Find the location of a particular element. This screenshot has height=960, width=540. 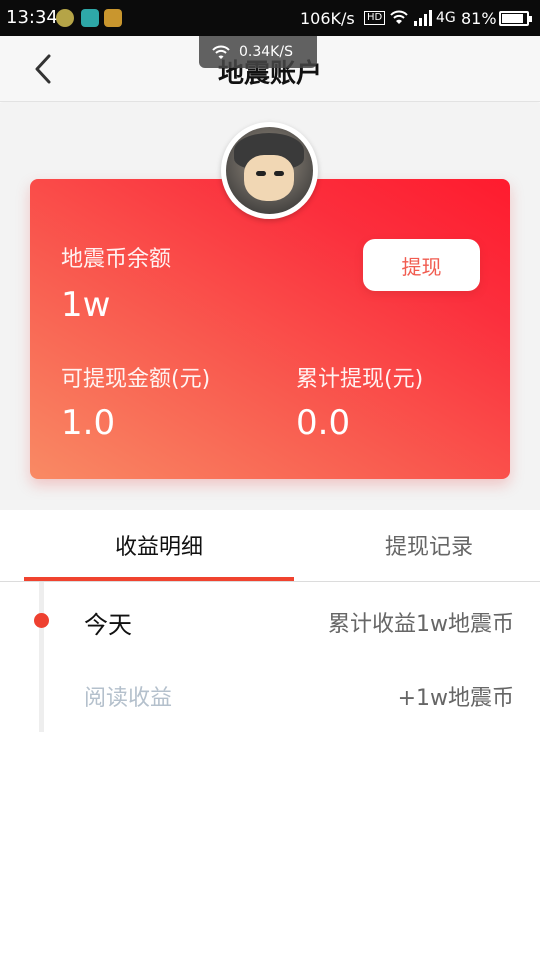

avatar is located at coordinates (269, 170).